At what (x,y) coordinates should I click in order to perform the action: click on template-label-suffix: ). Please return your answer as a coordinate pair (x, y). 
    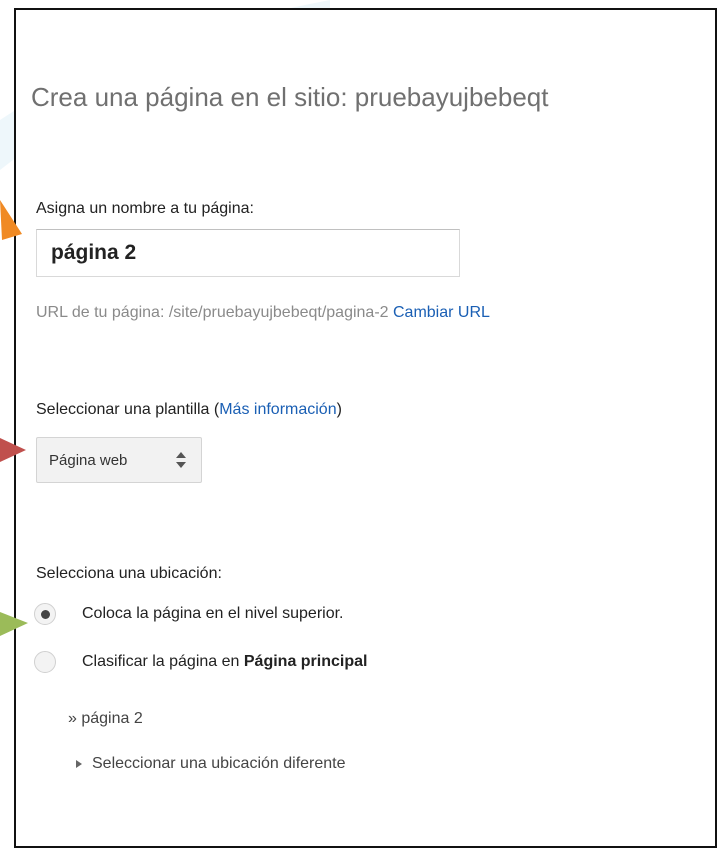
    Looking at the image, I should click on (339, 409).